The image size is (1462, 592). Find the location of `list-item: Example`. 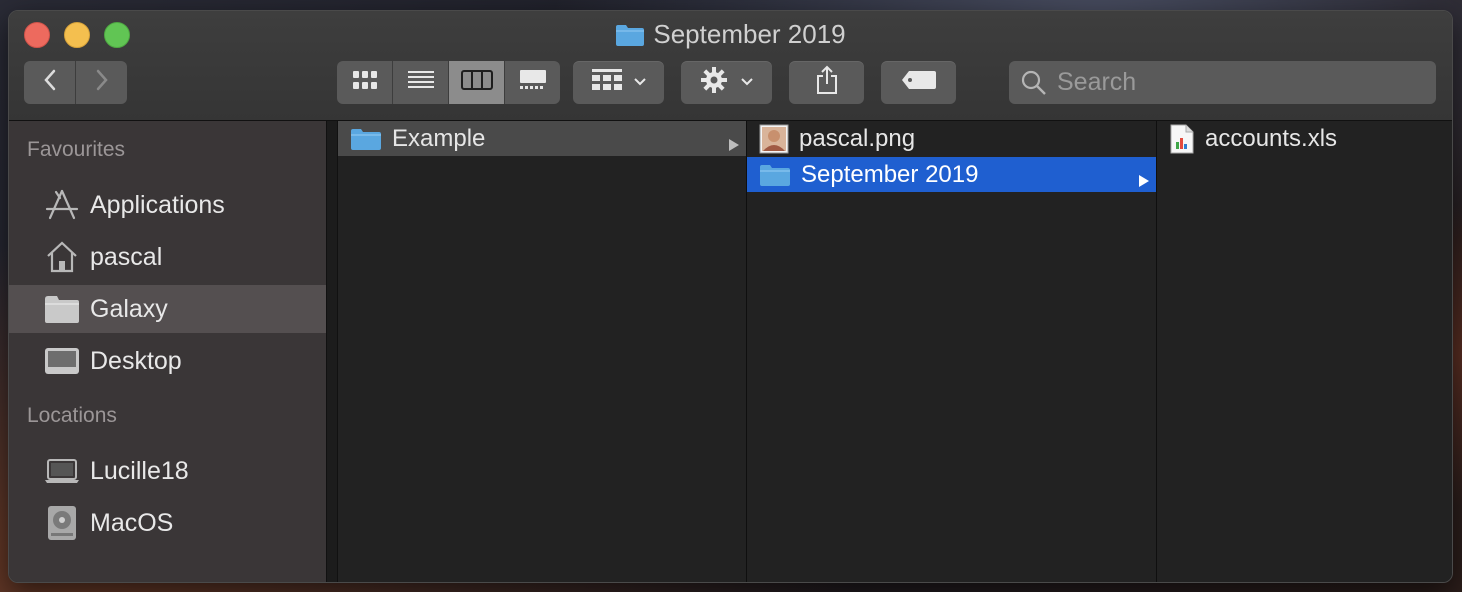

list-item: Example is located at coordinates (542, 138).